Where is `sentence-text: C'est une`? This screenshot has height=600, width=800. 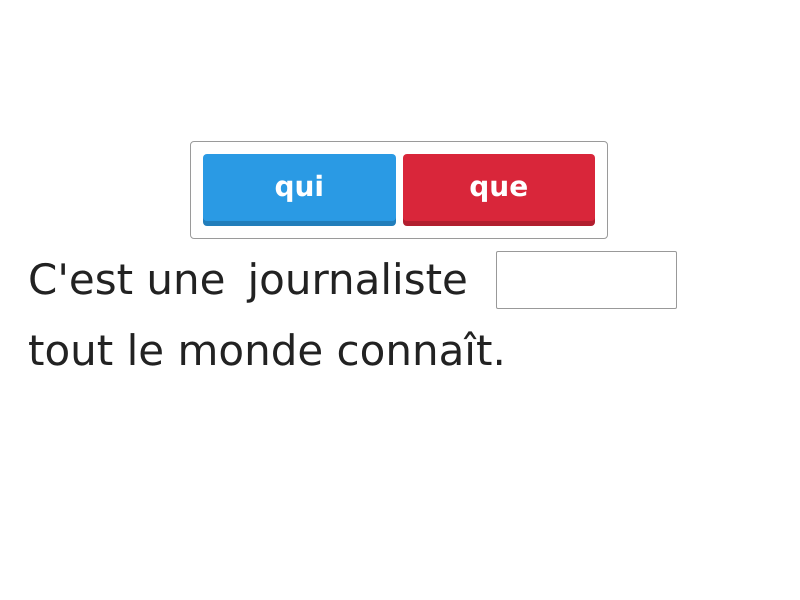 sentence-text: C'est une is located at coordinates (127, 280).